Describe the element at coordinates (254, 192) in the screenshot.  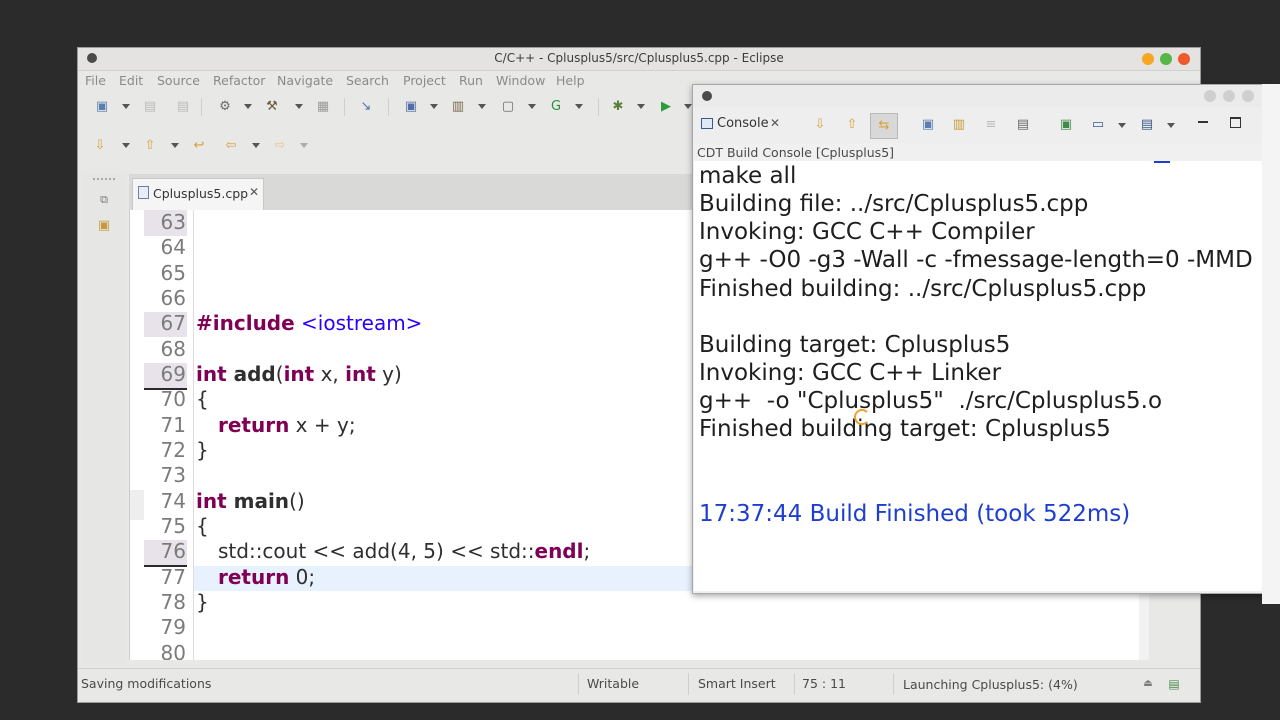
I see `tab-close-icon: ✕` at that location.